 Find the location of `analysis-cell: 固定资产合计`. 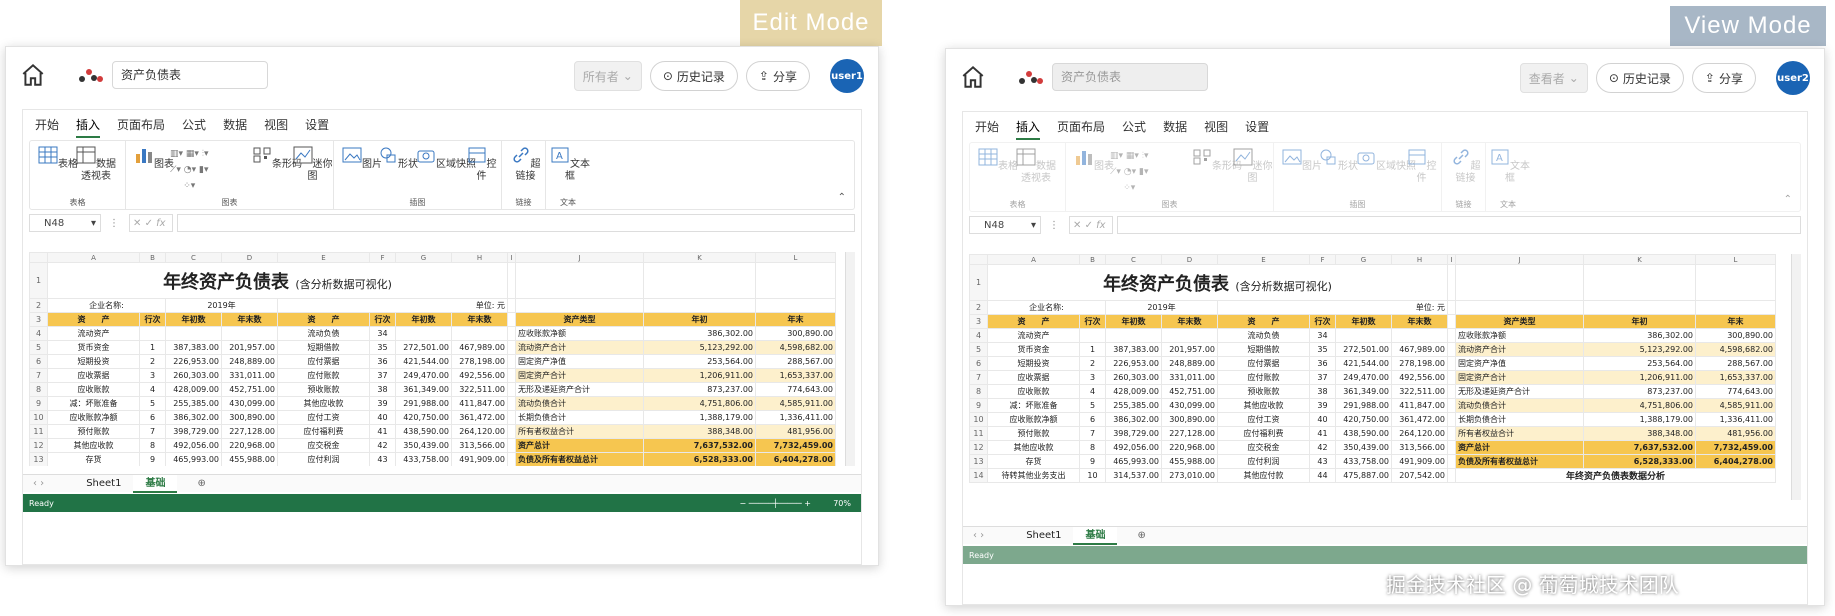

analysis-cell: 固定资产合计 is located at coordinates (579, 375).